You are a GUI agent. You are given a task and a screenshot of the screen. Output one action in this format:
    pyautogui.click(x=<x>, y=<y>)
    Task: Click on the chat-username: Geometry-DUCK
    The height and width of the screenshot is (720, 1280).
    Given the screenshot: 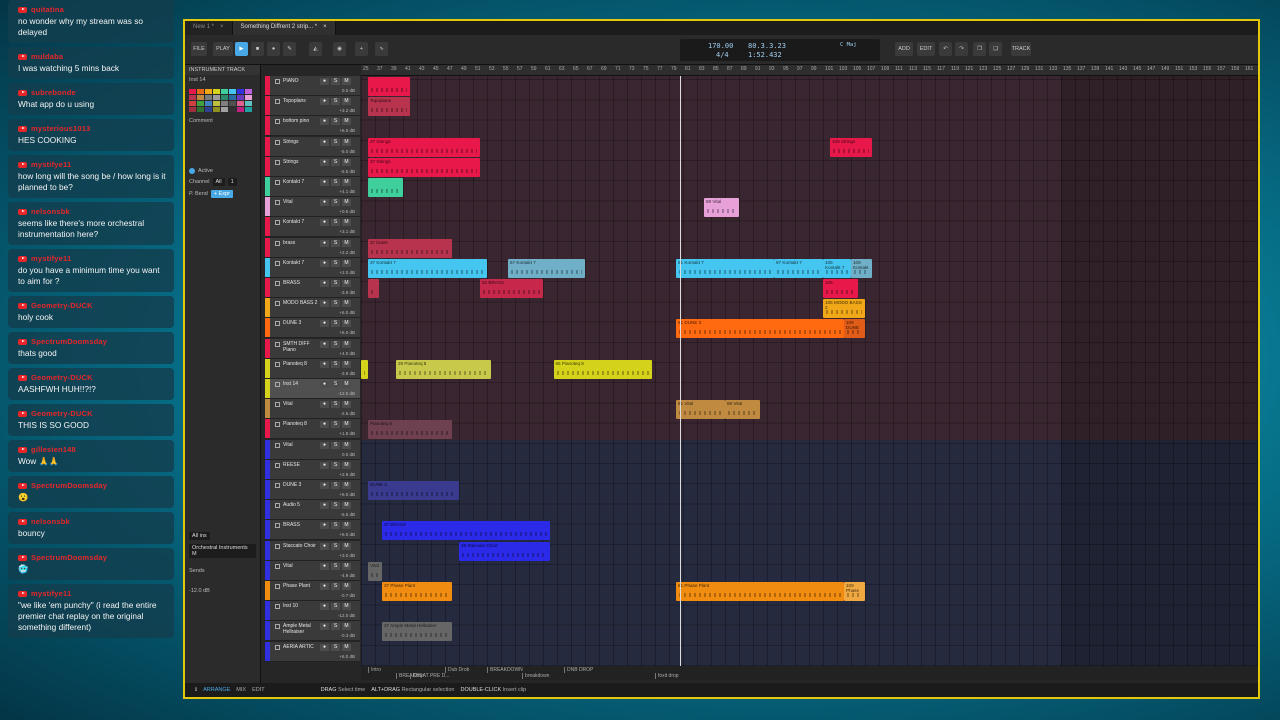 What is the action you would take?
    pyautogui.click(x=62, y=413)
    